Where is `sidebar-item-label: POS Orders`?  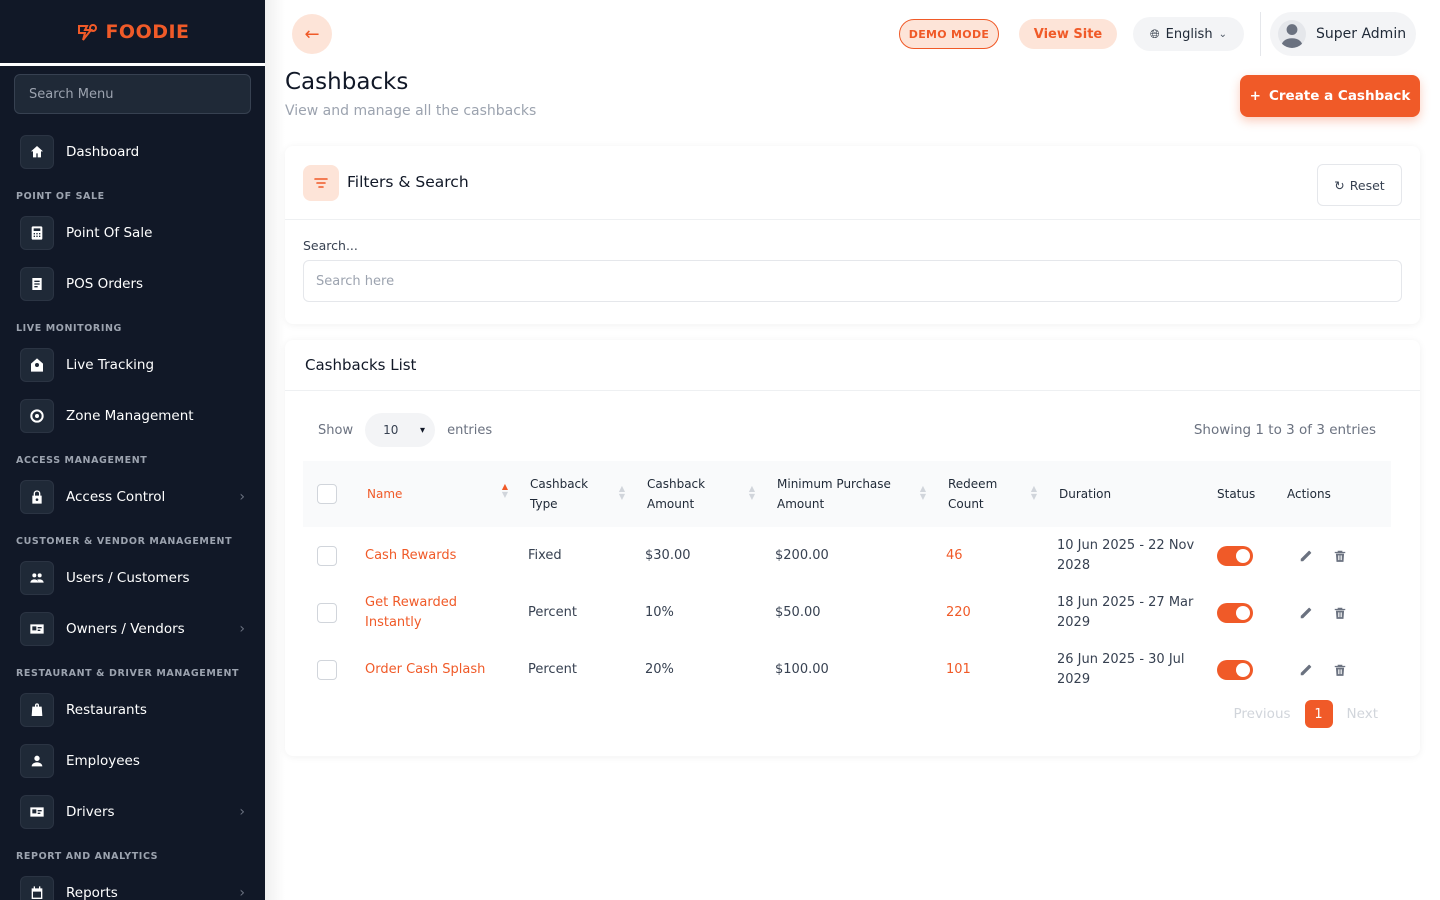
sidebar-item-label: POS Orders is located at coordinates (105, 283).